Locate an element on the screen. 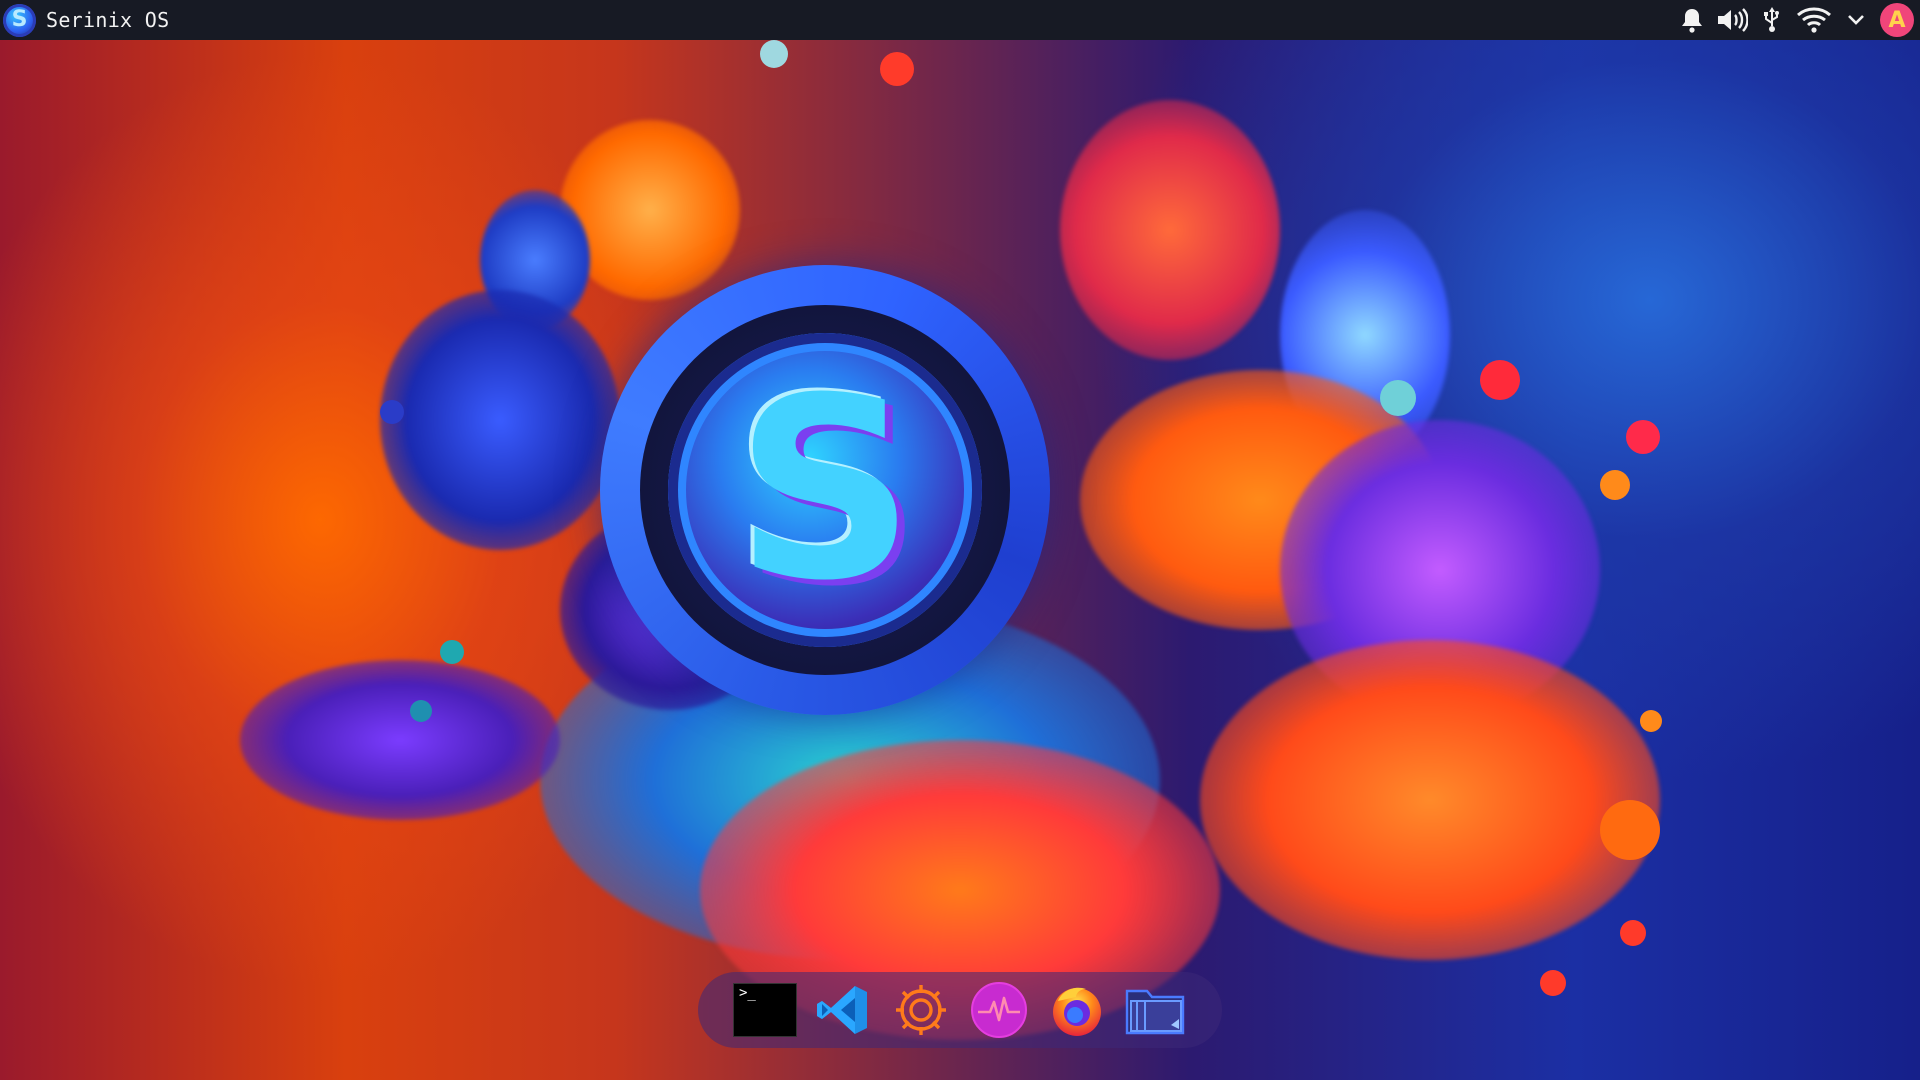  os-logo-icon: S is located at coordinates (19, 20).